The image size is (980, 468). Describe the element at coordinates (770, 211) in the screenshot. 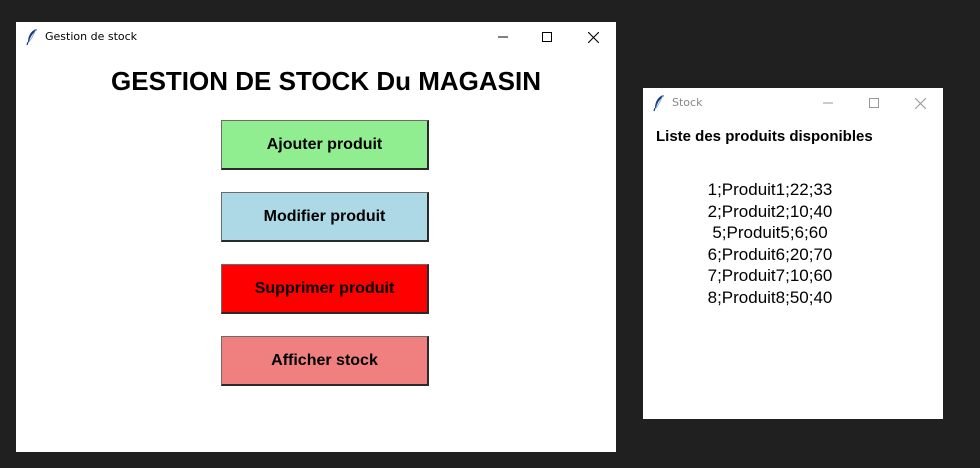

I see `list-item: 2;Produit2;10;40` at that location.